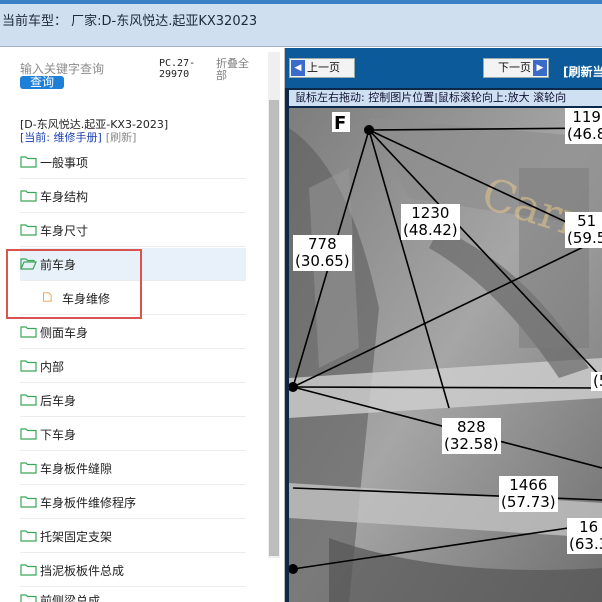 The height and width of the screenshot is (602, 602). I want to click on dim-label: 16(63.3, so click(584, 536).